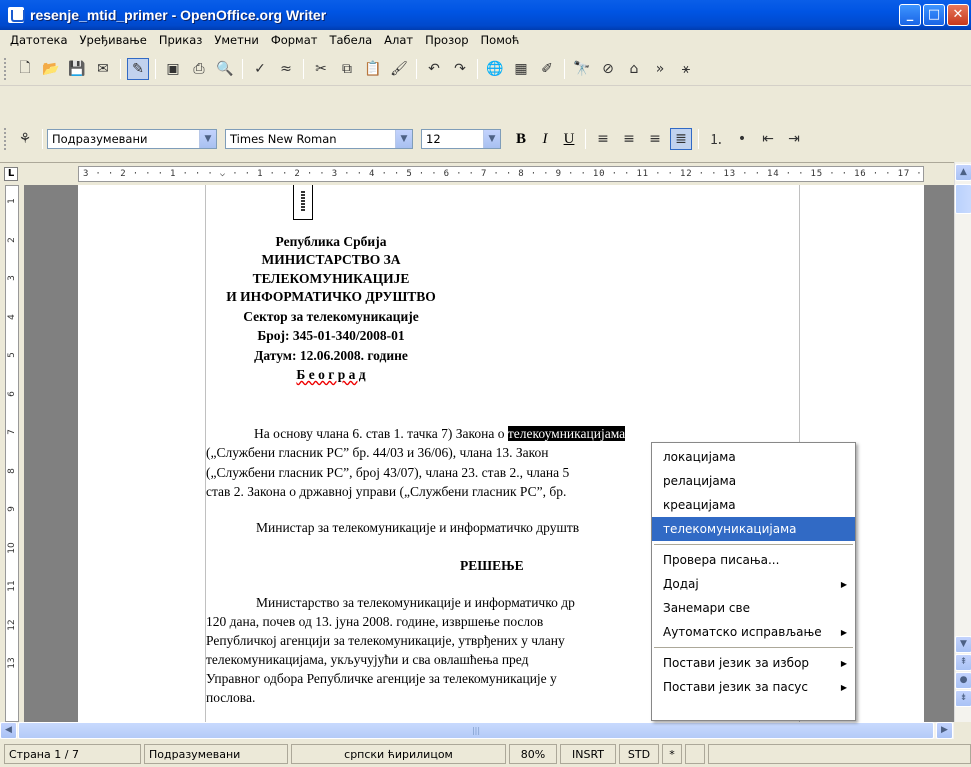 The height and width of the screenshot is (767, 971). What do you see at coordinates (944, 730) in the screenshot?
I see `scroll-right-icon: ▶` at bounding box center [944, 730].